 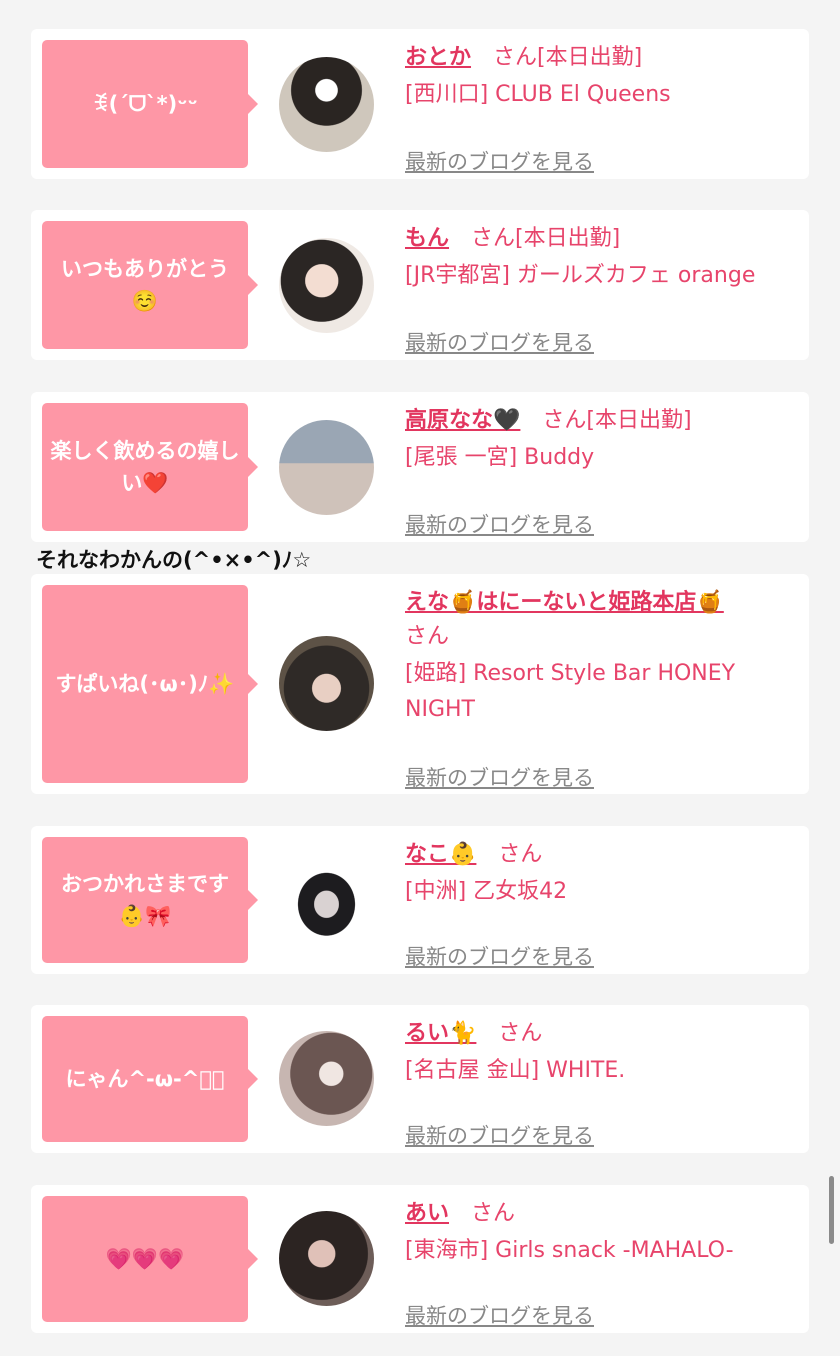 What do you see at coordinates (150, 1079) in the screenshot?
I see `message-bubble: にゃん^-ω-^ฅ゙` at bounding box center [150, 1079].